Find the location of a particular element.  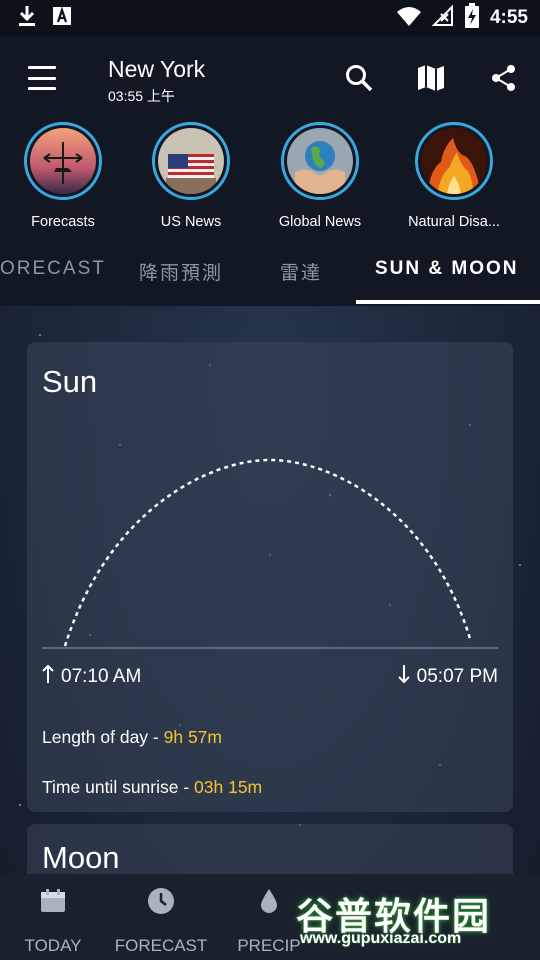

globe-hands-thumbnail is located at coordinates (320, 161).